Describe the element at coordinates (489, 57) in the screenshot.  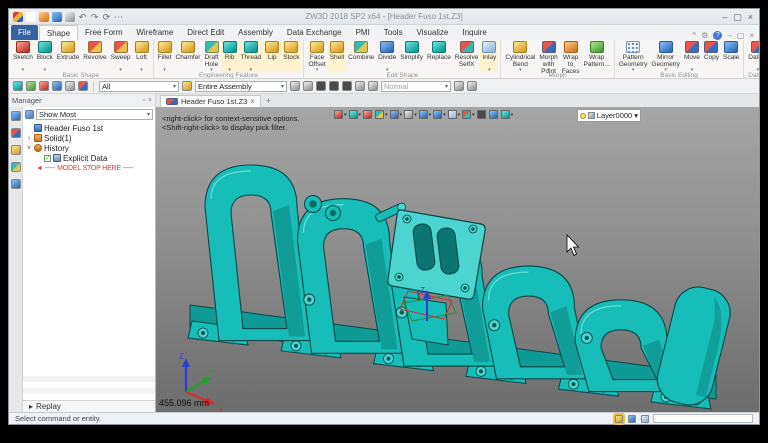
I see `inlay-button: Inlay ▾` at that location.